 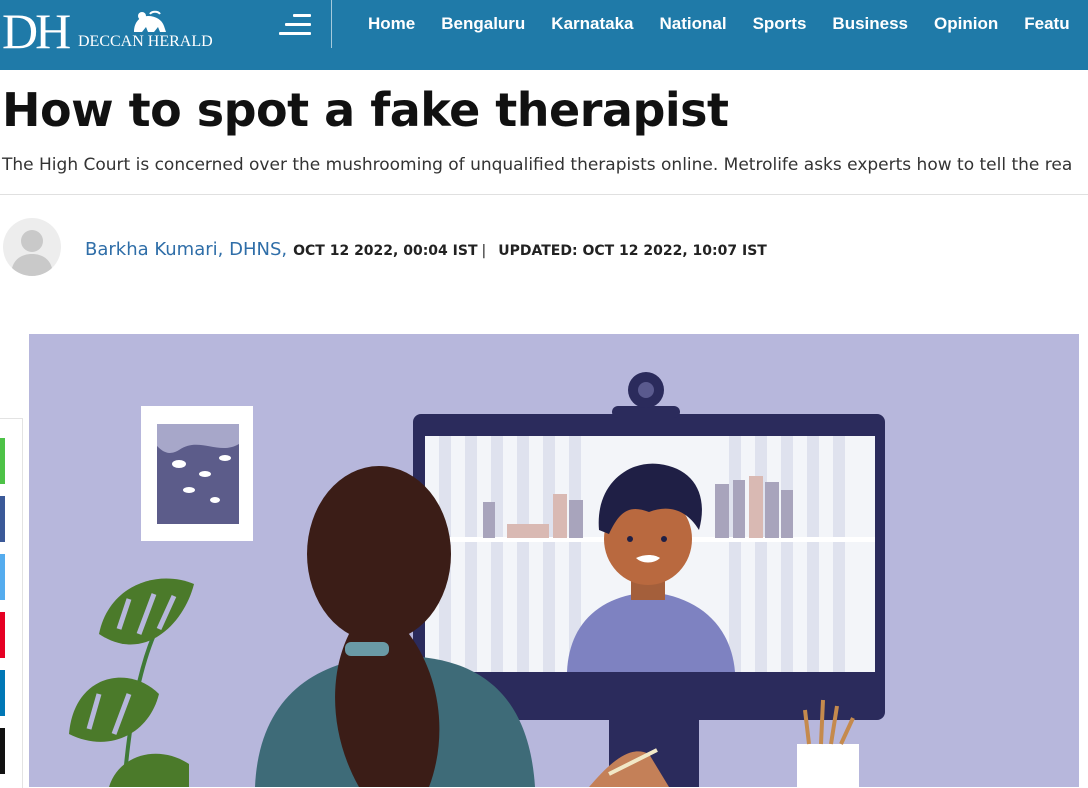 I want to click on nav-divider, so click(x=331, y=24).